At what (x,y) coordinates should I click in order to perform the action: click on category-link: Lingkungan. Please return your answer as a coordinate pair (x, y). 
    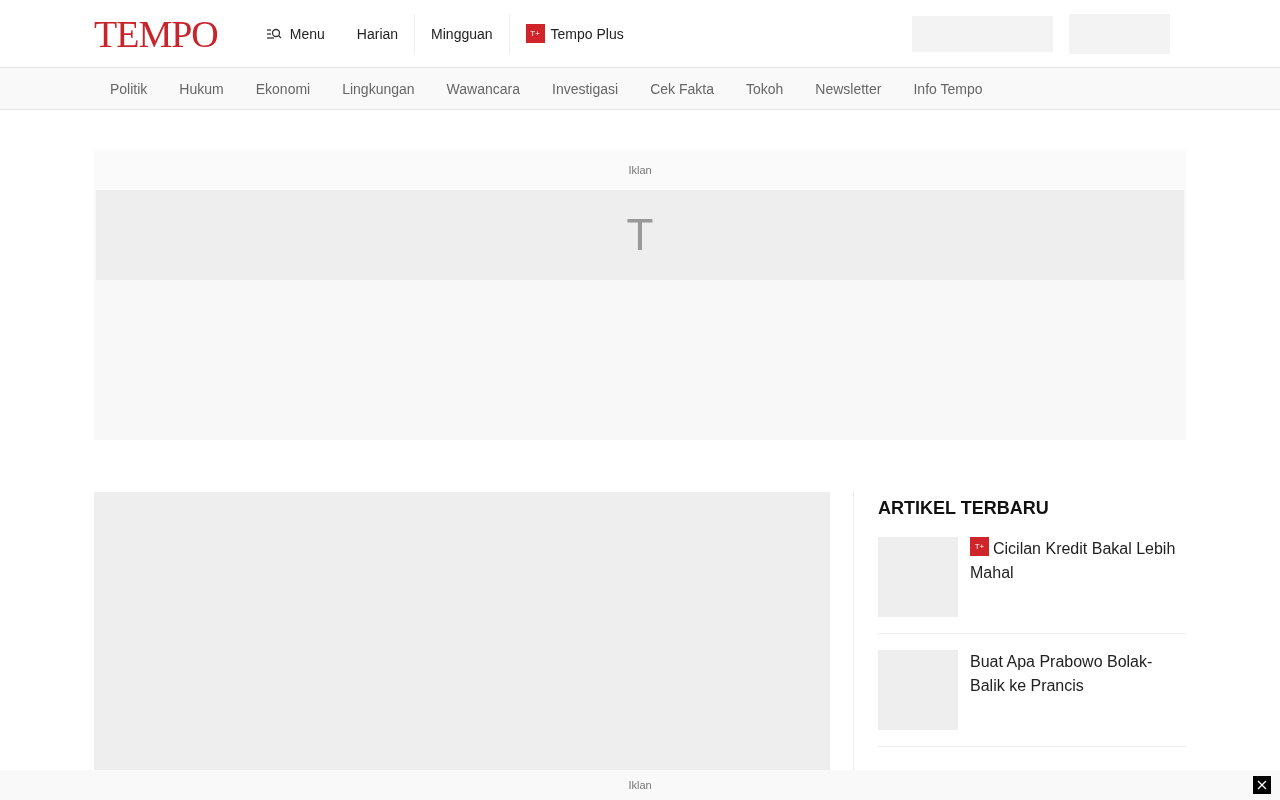
    Looking at the image, I should click on (378, 88).